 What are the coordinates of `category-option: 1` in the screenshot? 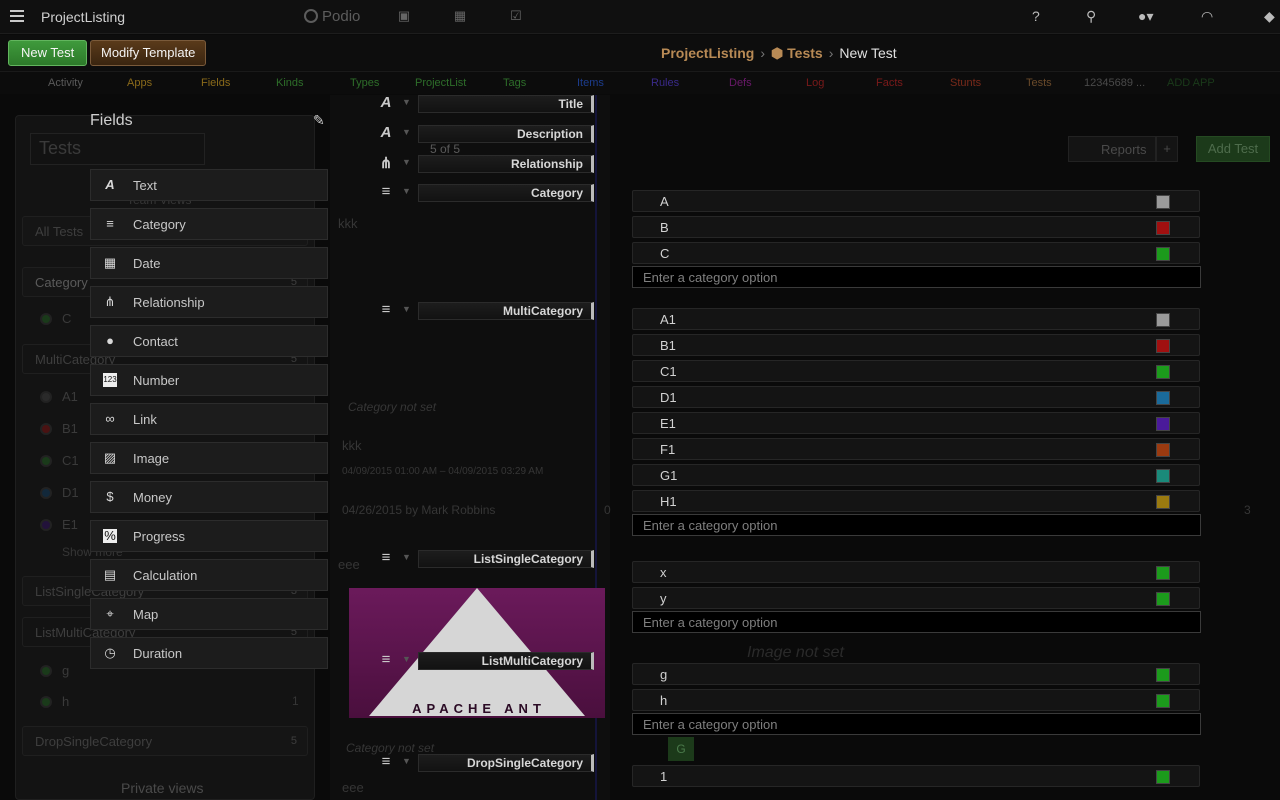 It's located at (916, 776).